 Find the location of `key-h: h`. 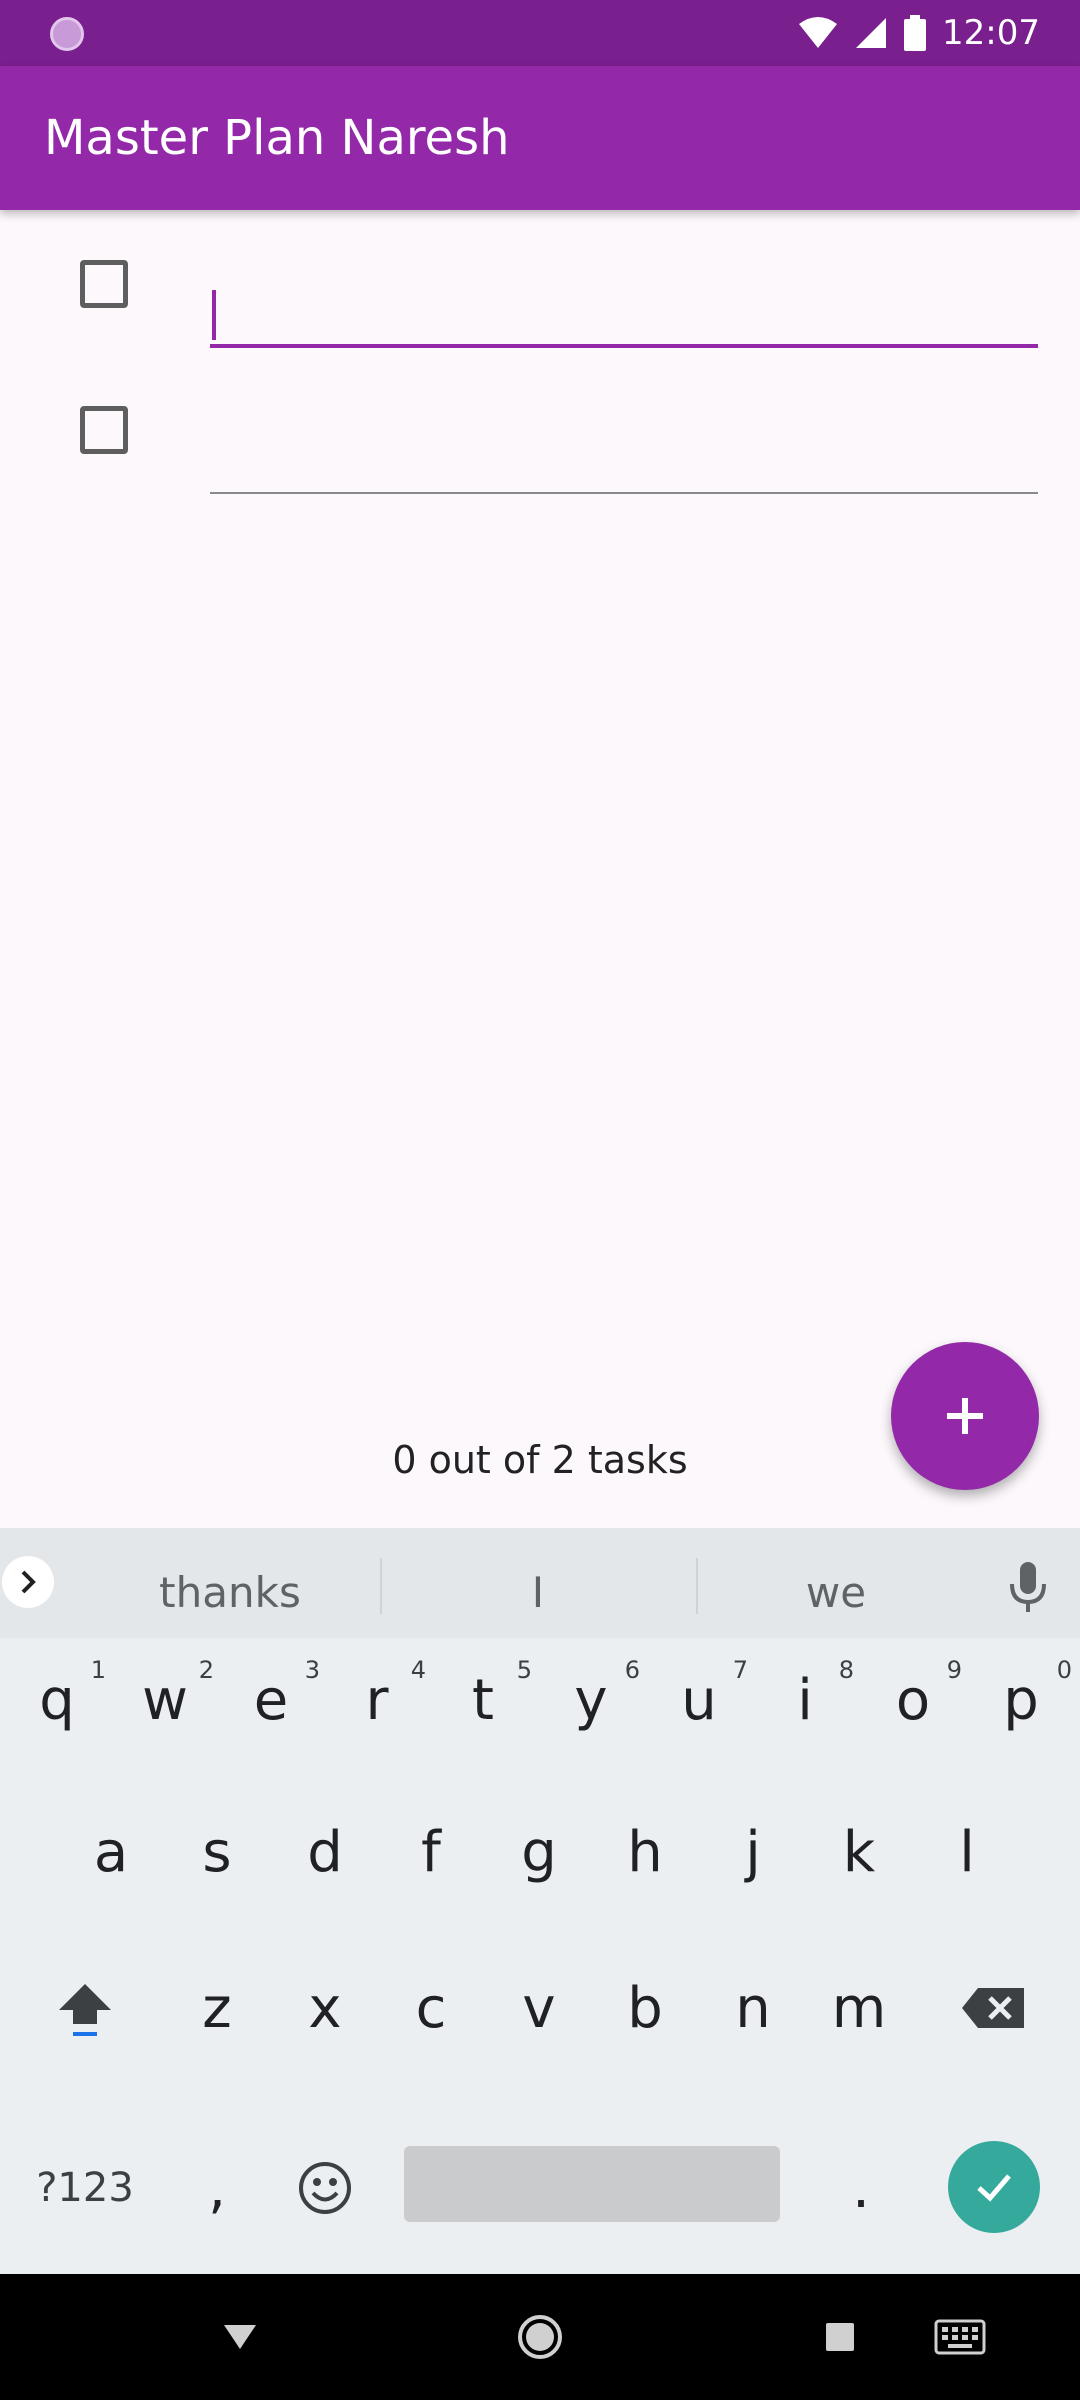

key-h: h is located at coordinates (645, 1852).